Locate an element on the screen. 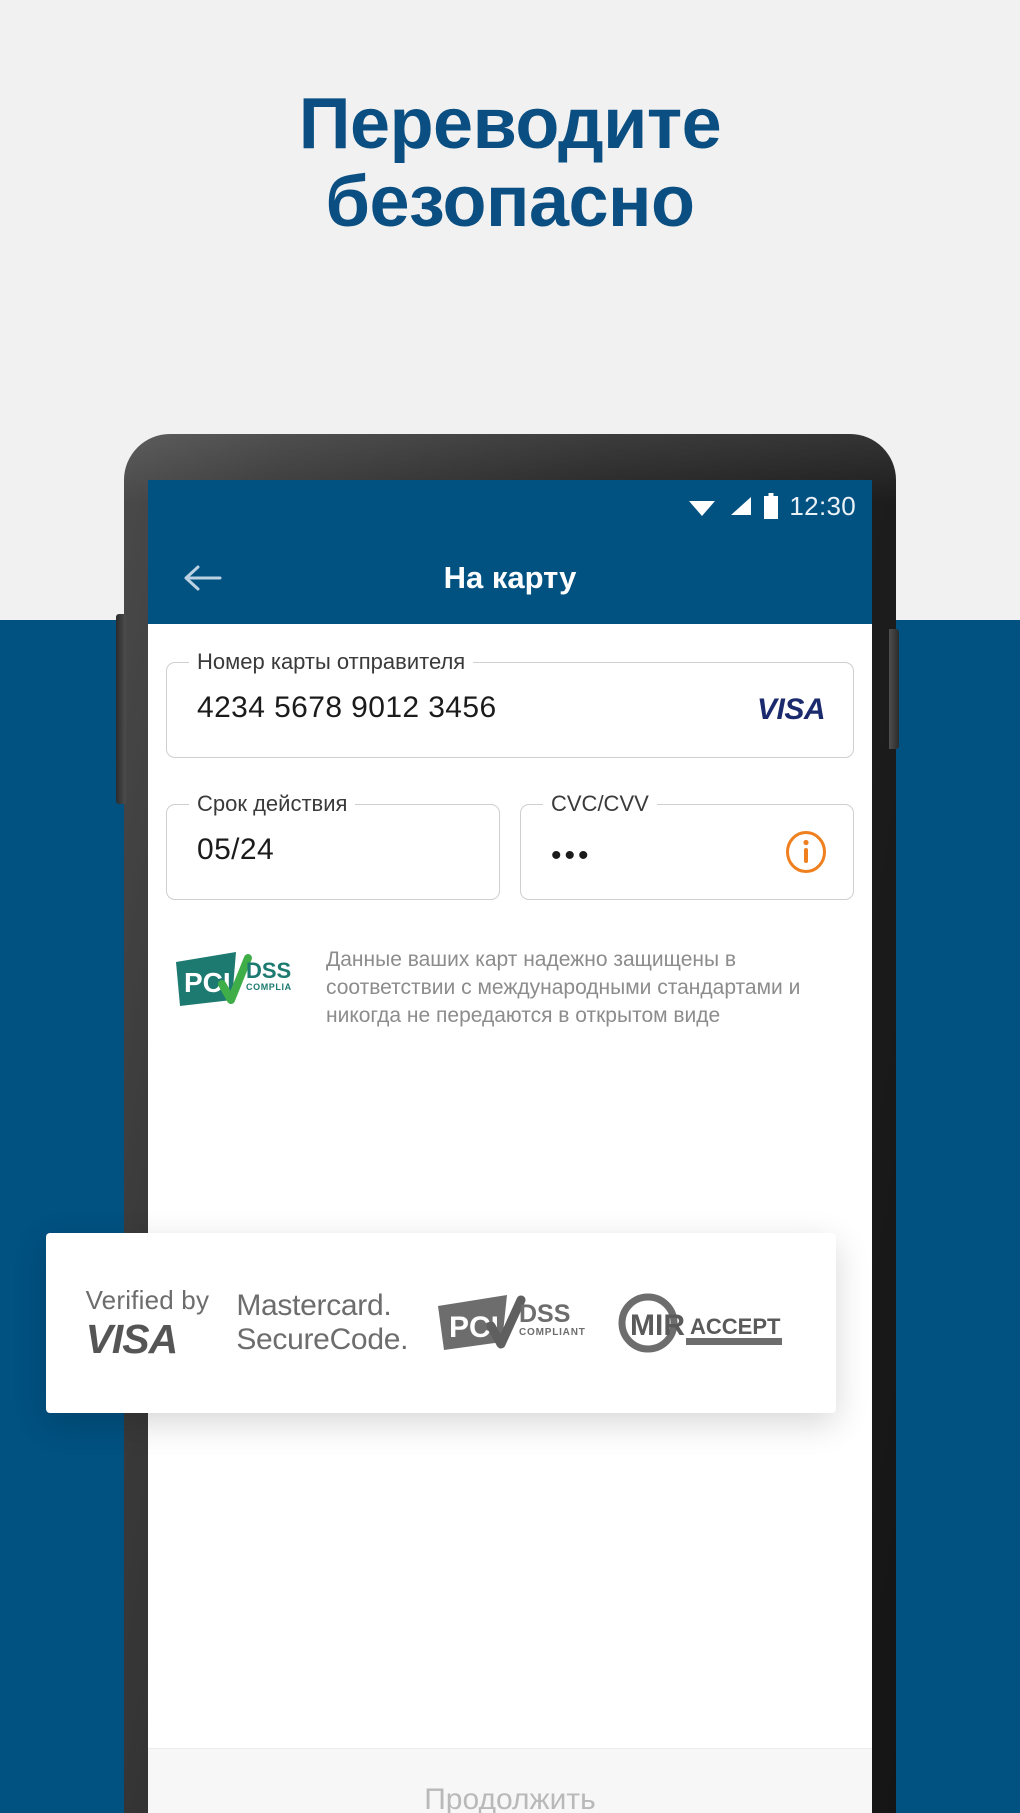 The width and height of the screenshot is (1020, 1813). card-number-value: 4234 5678 9012 3456 is located at coordinates (347, 707).